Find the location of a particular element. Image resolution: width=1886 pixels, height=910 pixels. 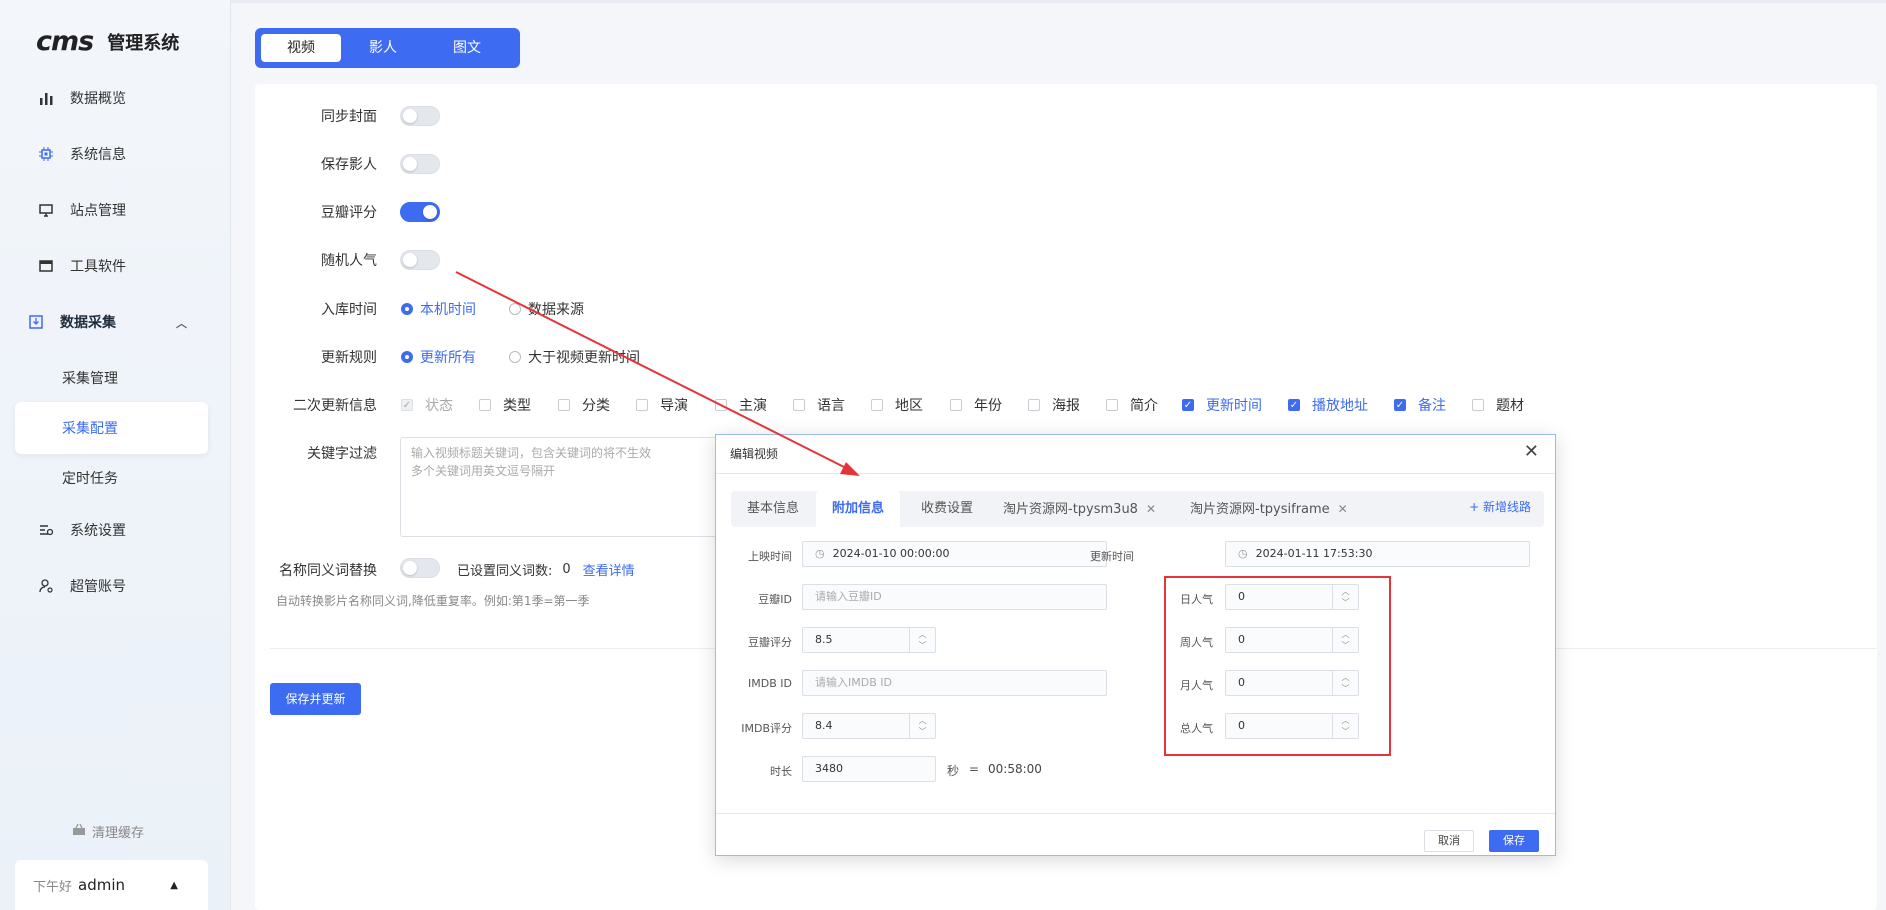

douban-id-input: 请输入豆瓣ID is located at coordinates (954, 597).